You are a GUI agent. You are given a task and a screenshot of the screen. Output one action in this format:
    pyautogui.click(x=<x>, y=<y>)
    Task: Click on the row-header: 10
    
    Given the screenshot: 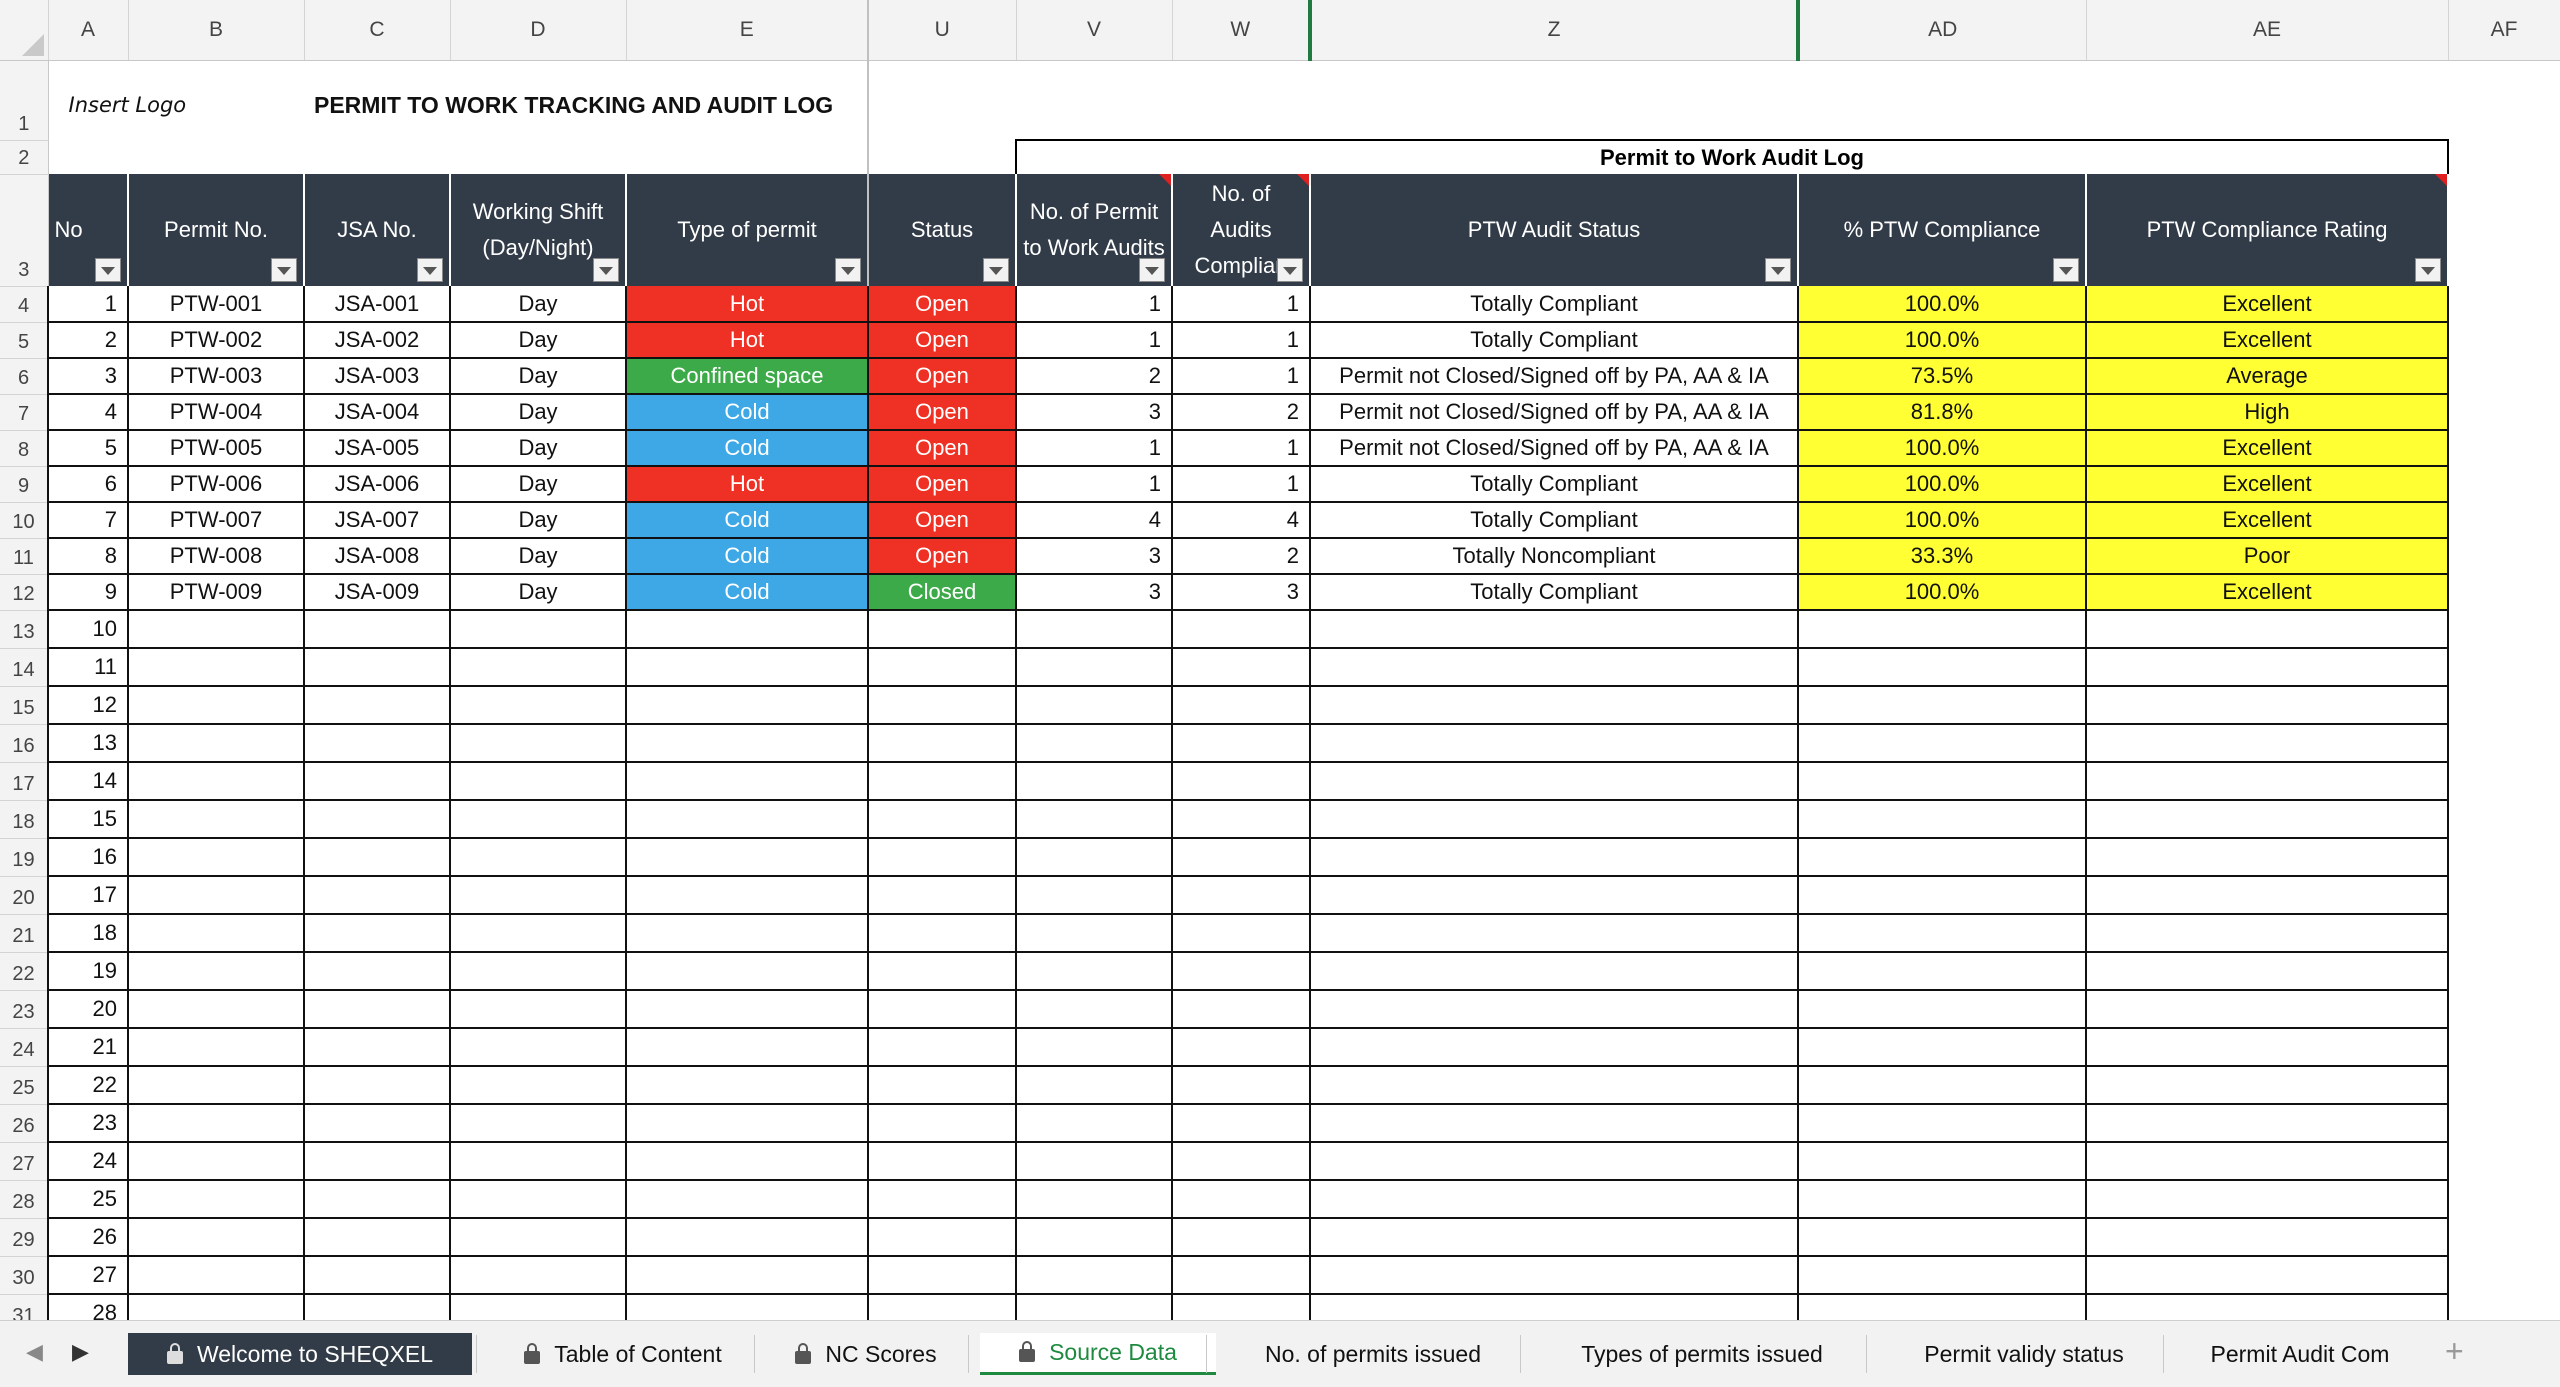 What is the action you would take?
    pyautogui.click(x=24, y=520)
    